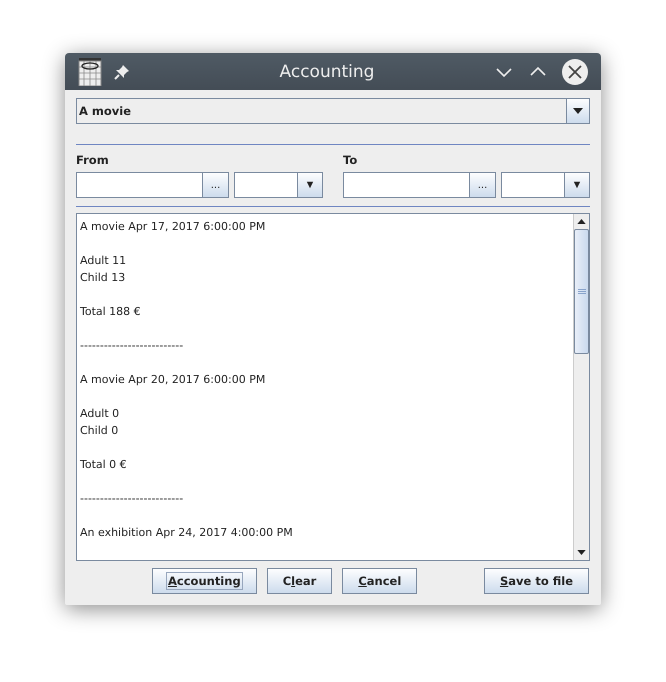  Describe the element at coordinates (187, 533) in the screenshot. I see `report-line: An exhibition Apr 24, 2017 4:00:00 PM` at that location.